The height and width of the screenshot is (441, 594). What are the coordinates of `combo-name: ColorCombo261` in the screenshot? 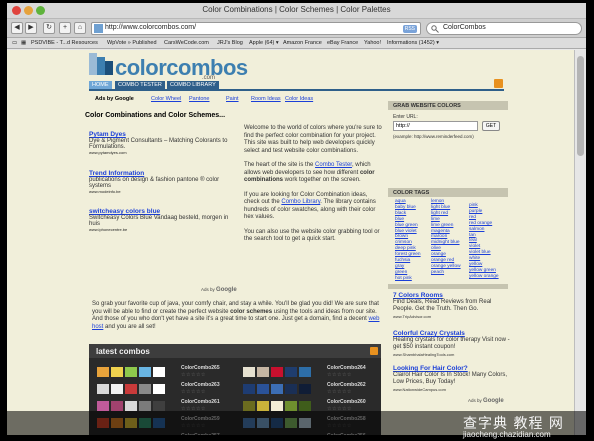 It's located at (200, 402).